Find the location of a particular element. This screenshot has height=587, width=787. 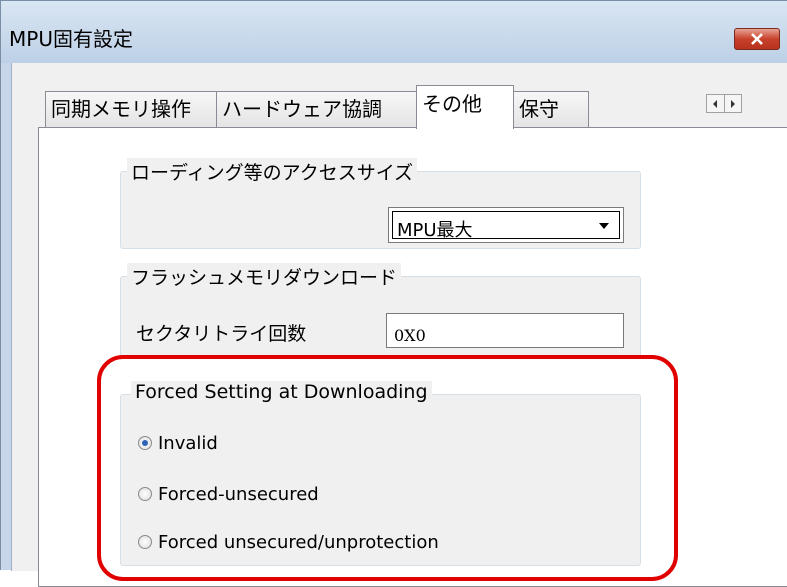

access-size-dropdown: MPU最大 is located at coordinates (506, 225).